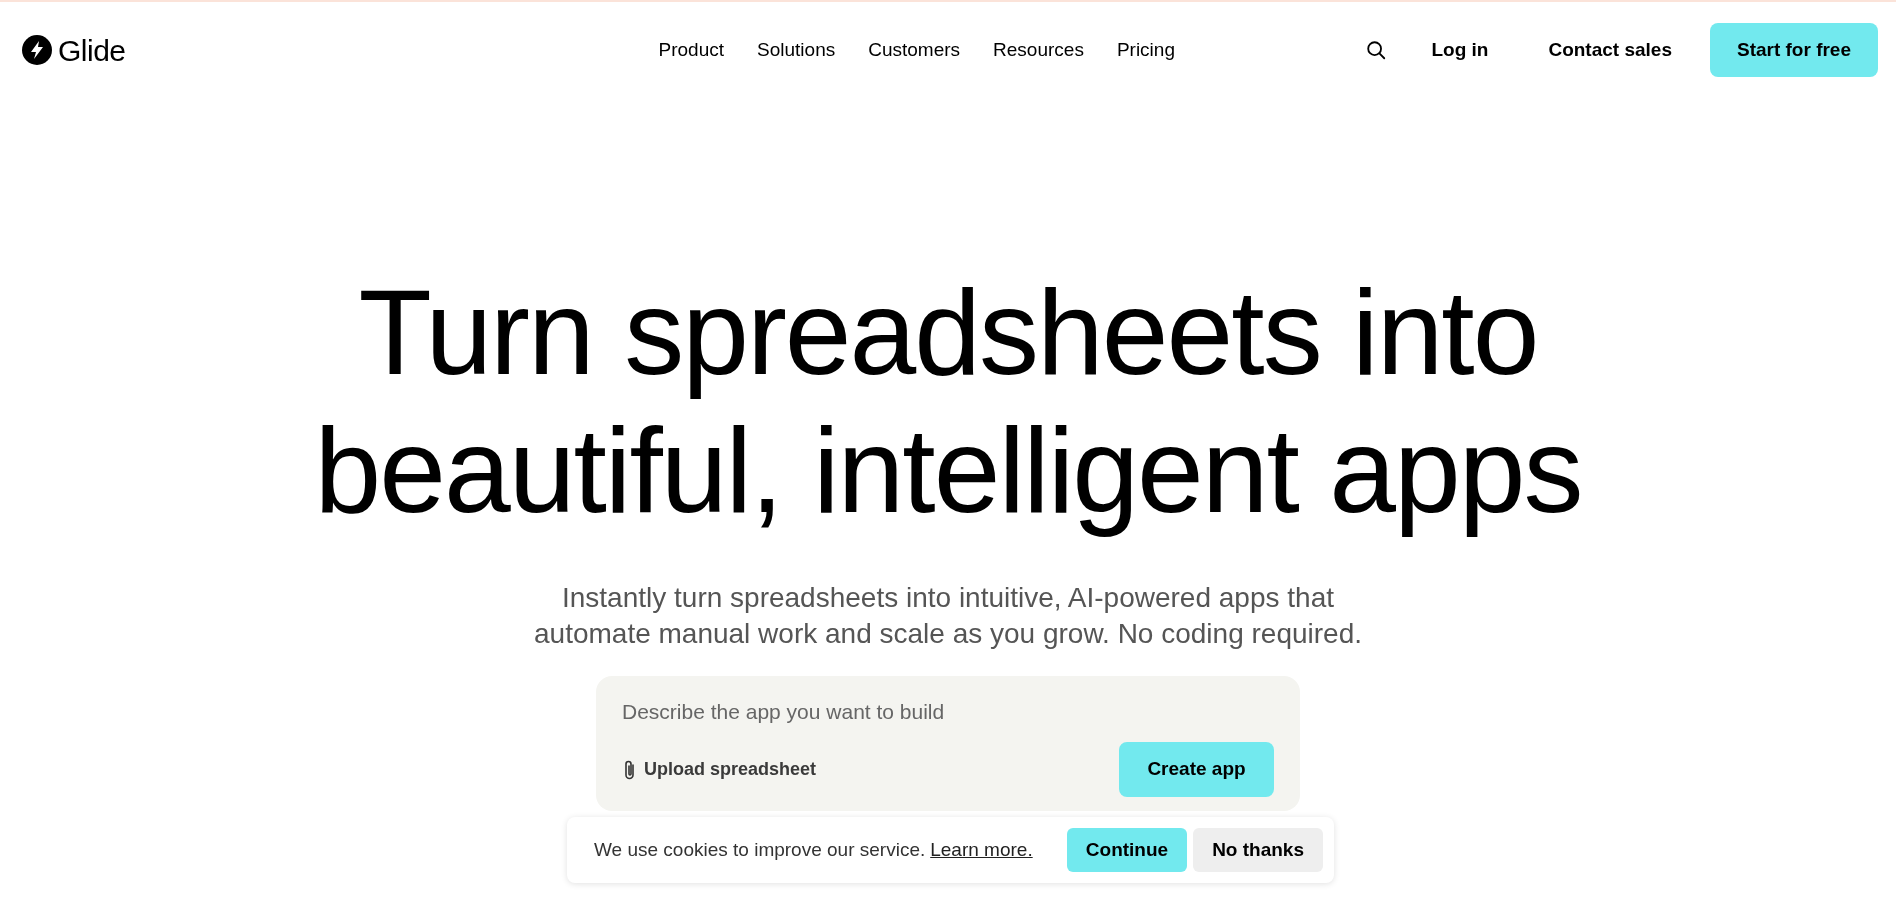  What do you see at coordinates (1145, 50) in the screenshot?
I see `nav-link: Pricing` at bounding box center [1145, 50].